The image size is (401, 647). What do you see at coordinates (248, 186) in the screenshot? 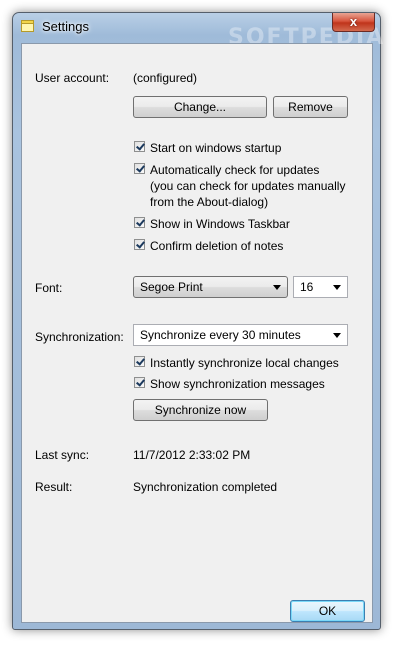
I see `updates-note-line-1: (you can check for updates manually` at bounding box center [248, 186].